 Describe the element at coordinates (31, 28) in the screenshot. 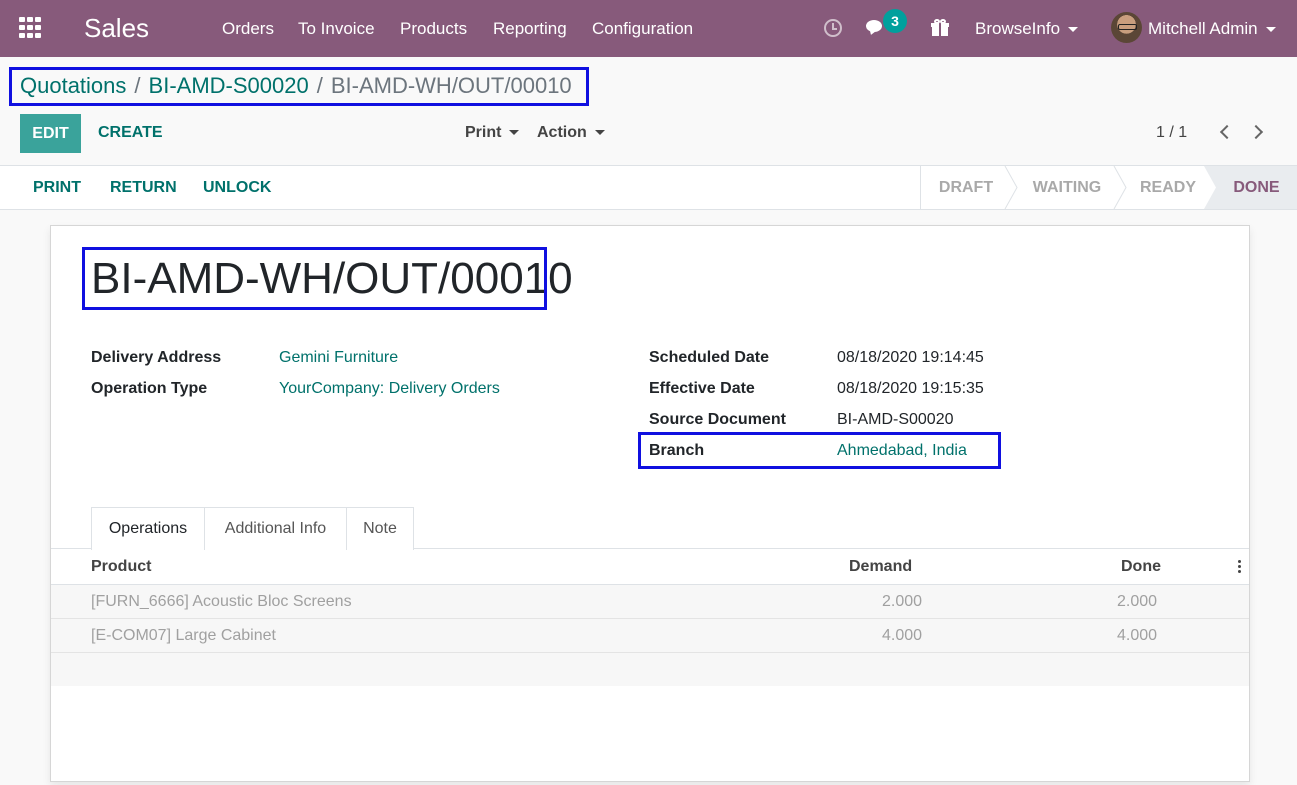

I see `apps-grid-icon` at that location.